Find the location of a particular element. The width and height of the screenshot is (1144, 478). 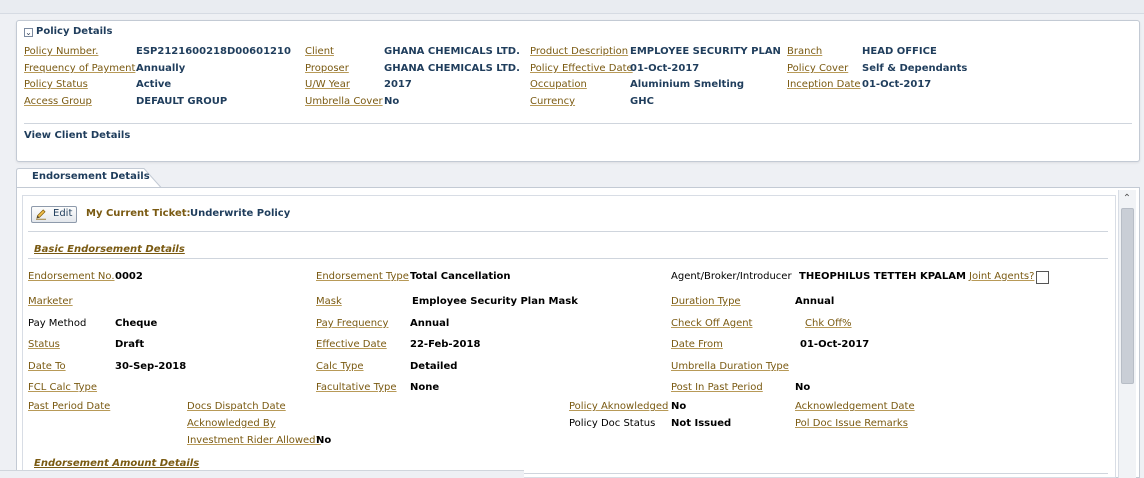

chk-off-label: Chk Off% is located at coordinates (828, 323).